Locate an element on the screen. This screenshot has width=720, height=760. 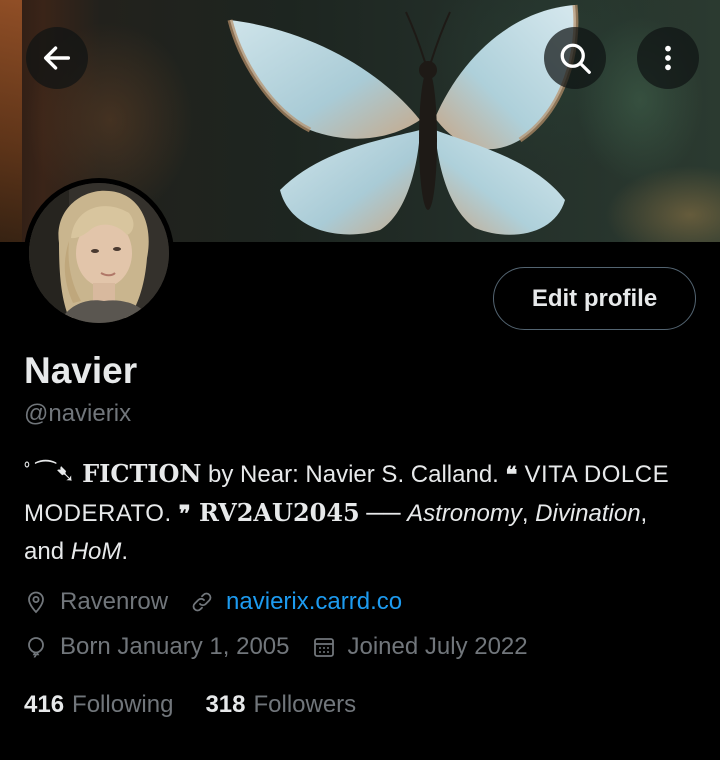
joined-text: Joined July 2022 is located at coordinates (437, 646).